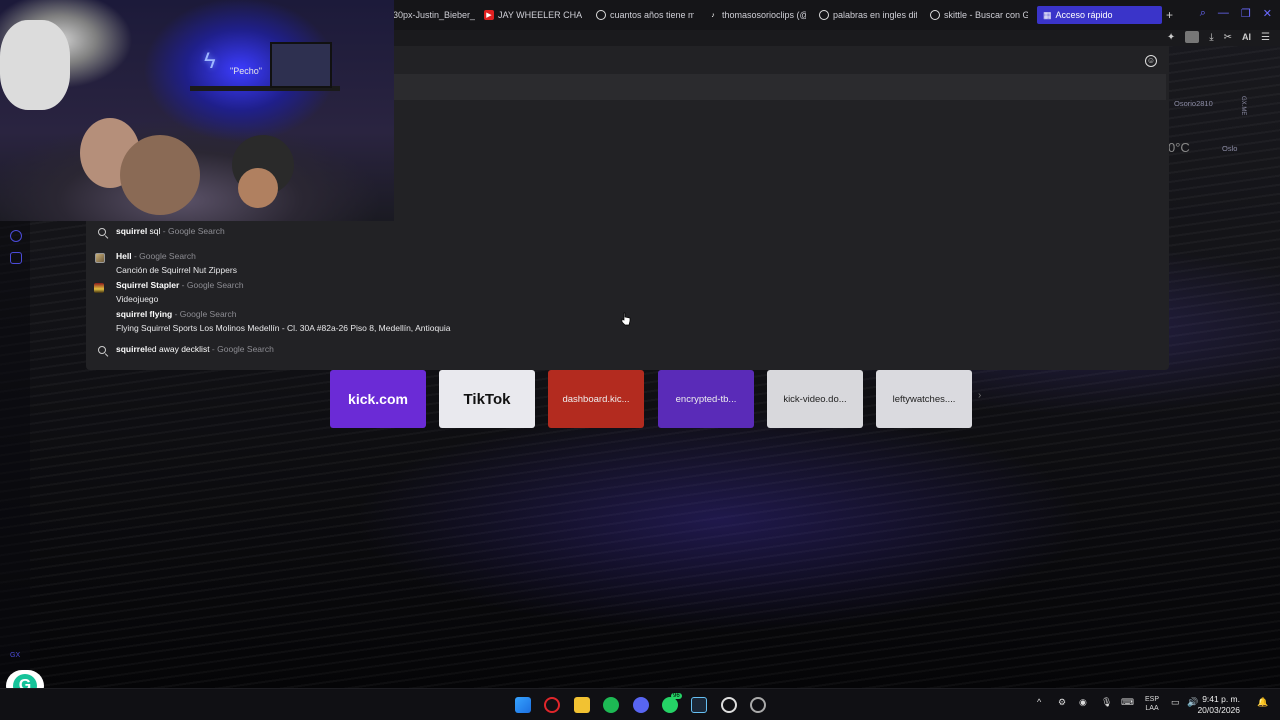 The image size is (1280, 720). I want to click on menu-icon: ☰, so click(1265, 37).